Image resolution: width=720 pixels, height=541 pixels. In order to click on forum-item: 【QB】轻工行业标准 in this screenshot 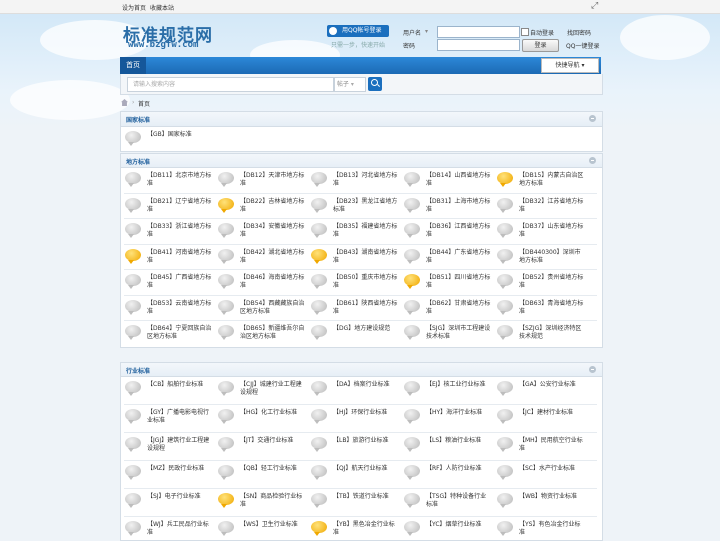, I will do `click(259, 473)`.